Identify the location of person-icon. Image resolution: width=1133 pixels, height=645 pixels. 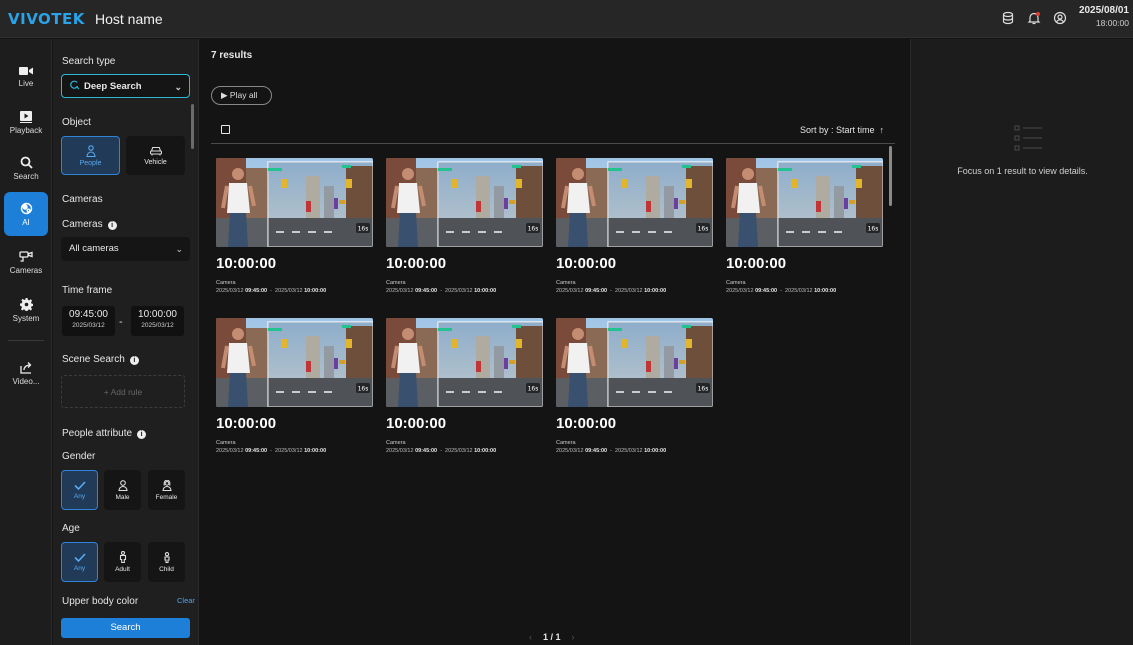
(90, 150).